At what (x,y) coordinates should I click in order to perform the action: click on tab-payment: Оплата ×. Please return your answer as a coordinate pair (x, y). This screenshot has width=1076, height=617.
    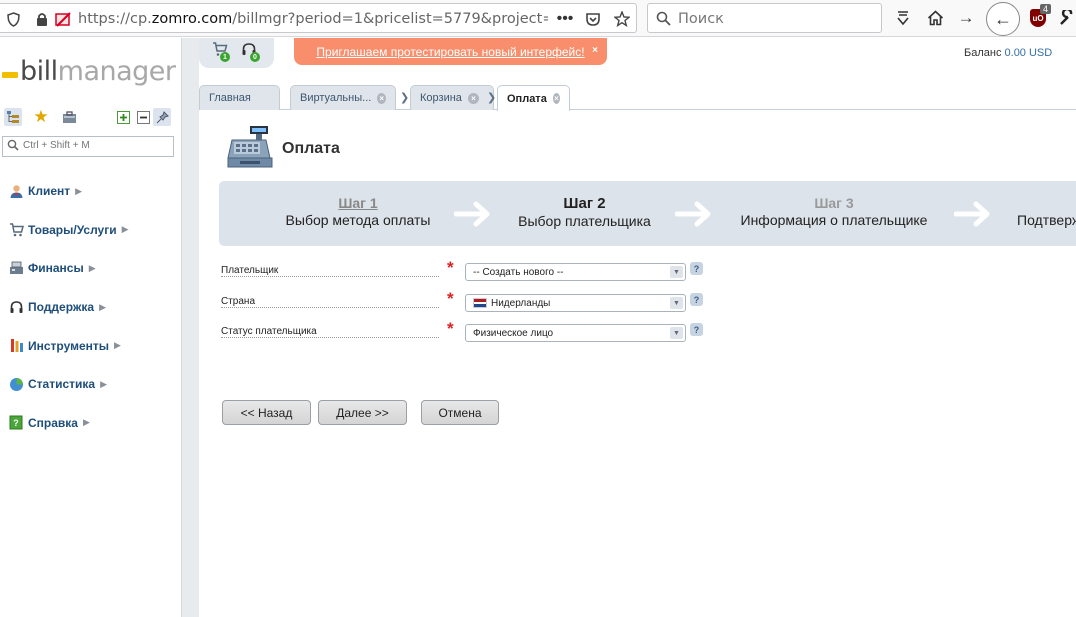
    Looking at the image, I should click on (533, 98).